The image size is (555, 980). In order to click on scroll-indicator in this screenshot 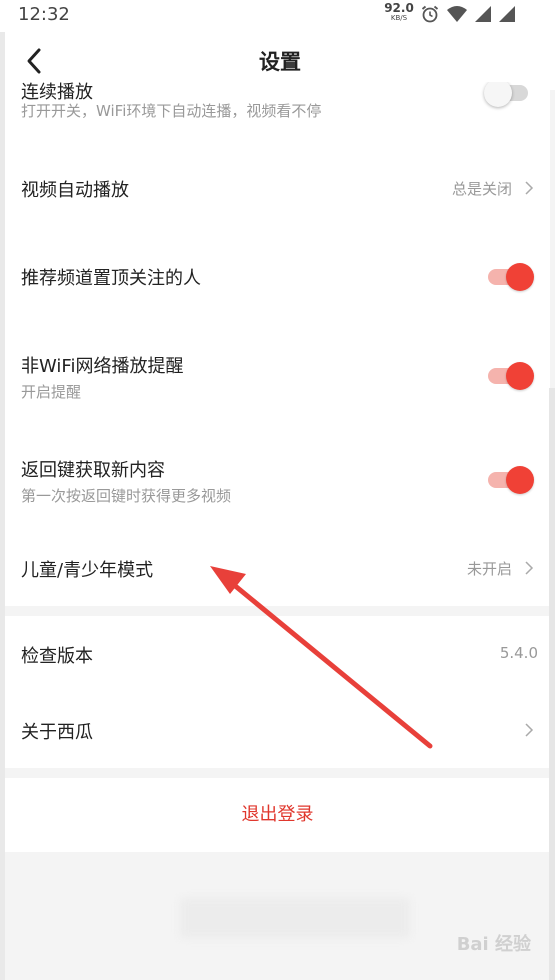, I will do `click(552, 684)`.